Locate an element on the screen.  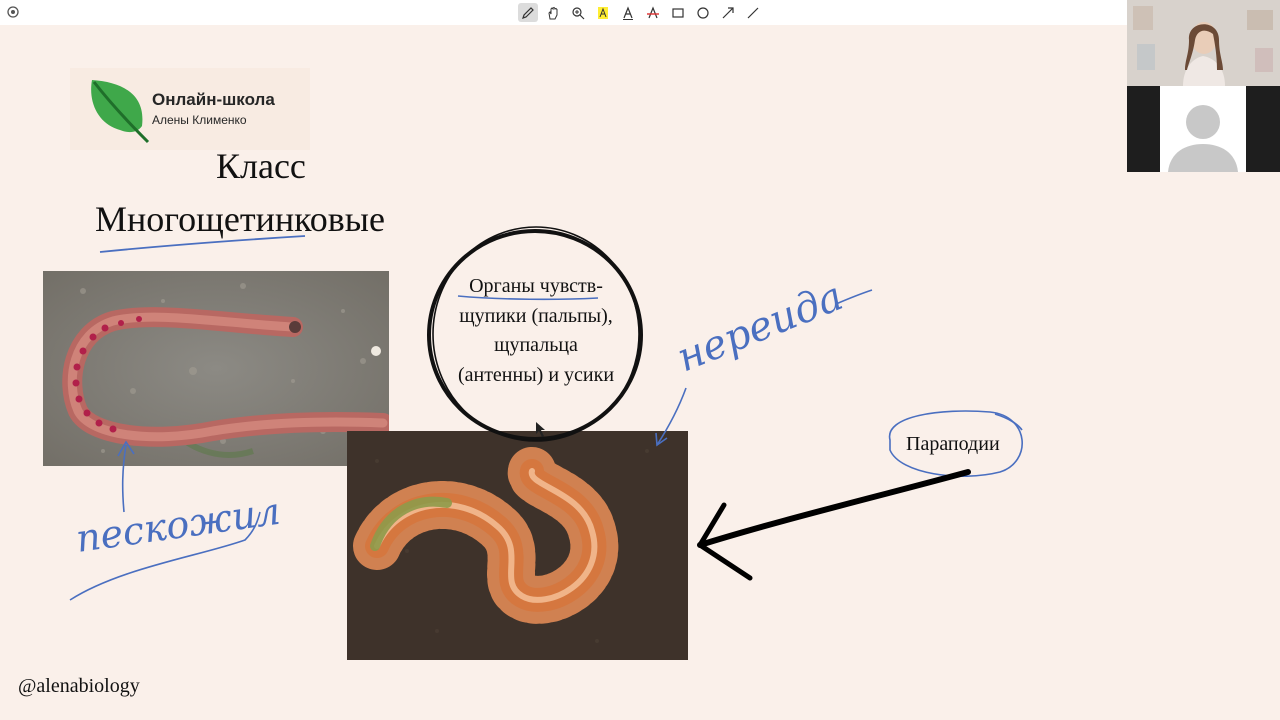
slide-title-line1: Класс is located at coordinates (261, 166).